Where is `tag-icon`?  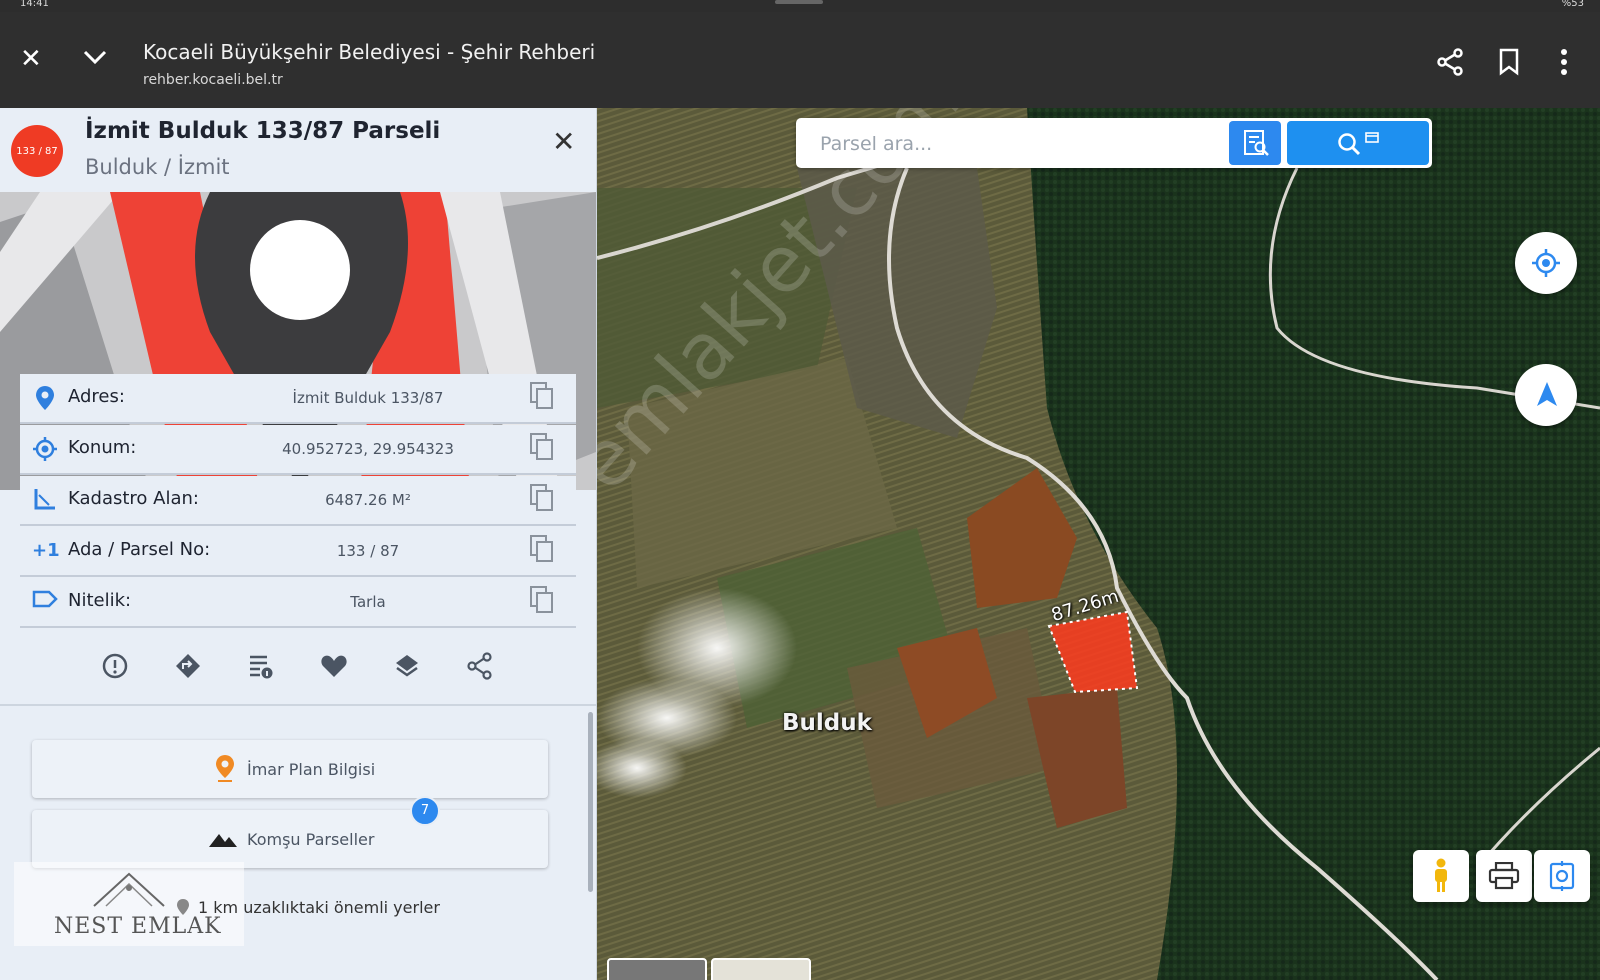
tag-icon is located at coordinates (45, 602).